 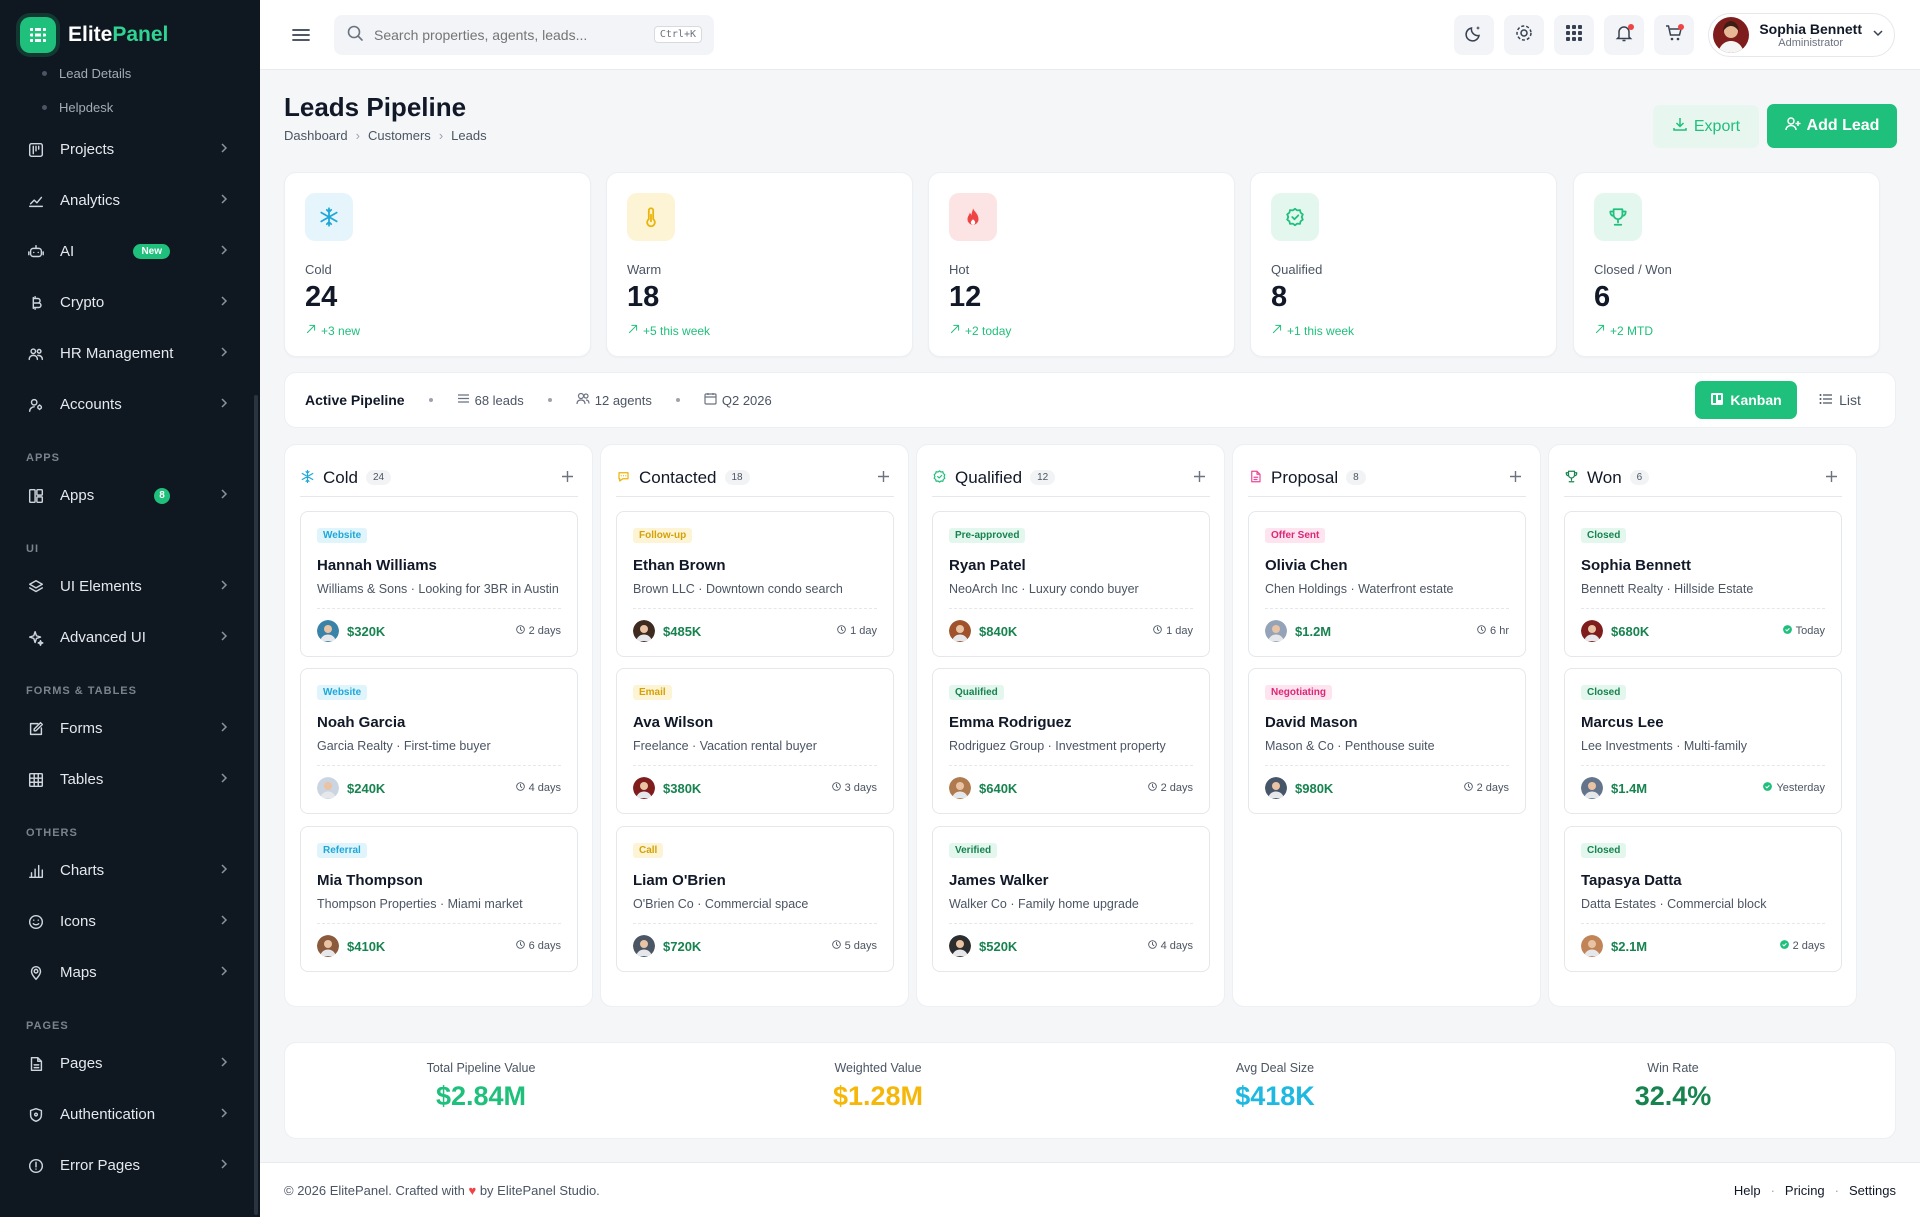 What do you see at coordinates (130, 1114) in the screenshot?
I see `sidebar-item-authentication: Authentication` at bounding box center [130, 1114].